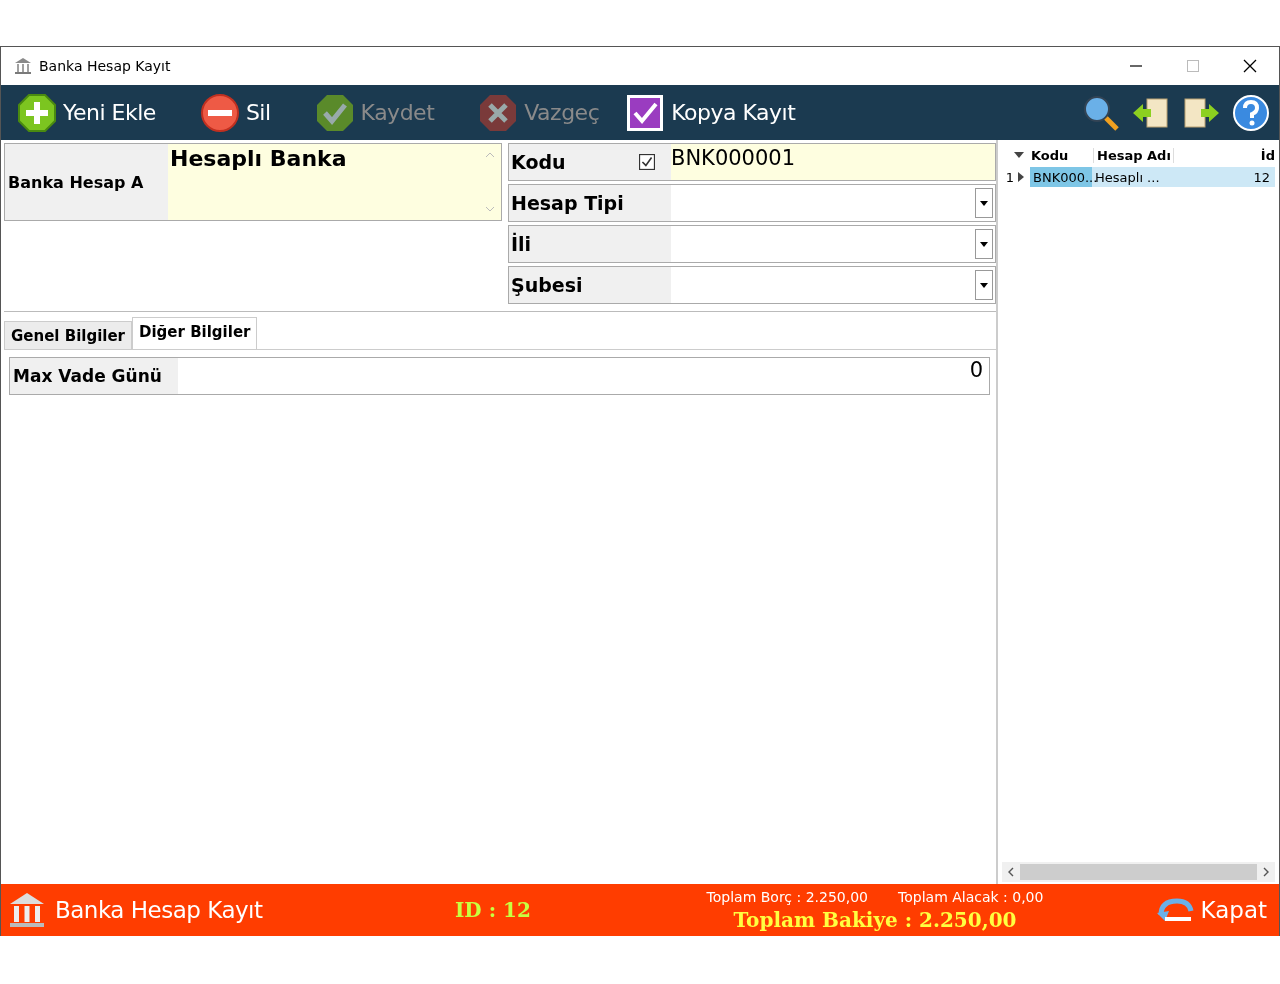 This screenshot has height=984, width=1280. Describe the element at coordinates (1261, 177) in the screenshot. I see `table-cell-text: 12` at that location.